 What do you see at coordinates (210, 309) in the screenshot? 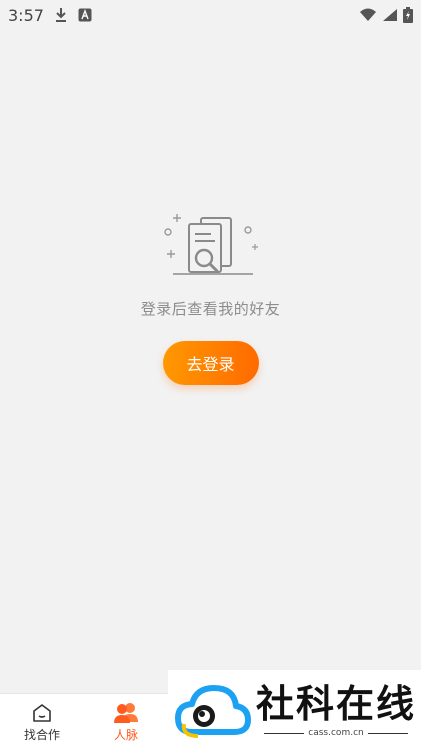
I see `empty-state-message: 登录后查看我的好友` at bounding box center [210, 309].